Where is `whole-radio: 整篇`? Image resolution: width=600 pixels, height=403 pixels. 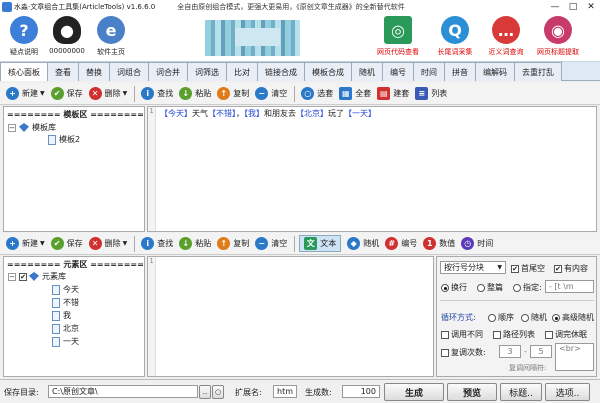 whole-radio: 整篇 is located at coordinates (490, 287).